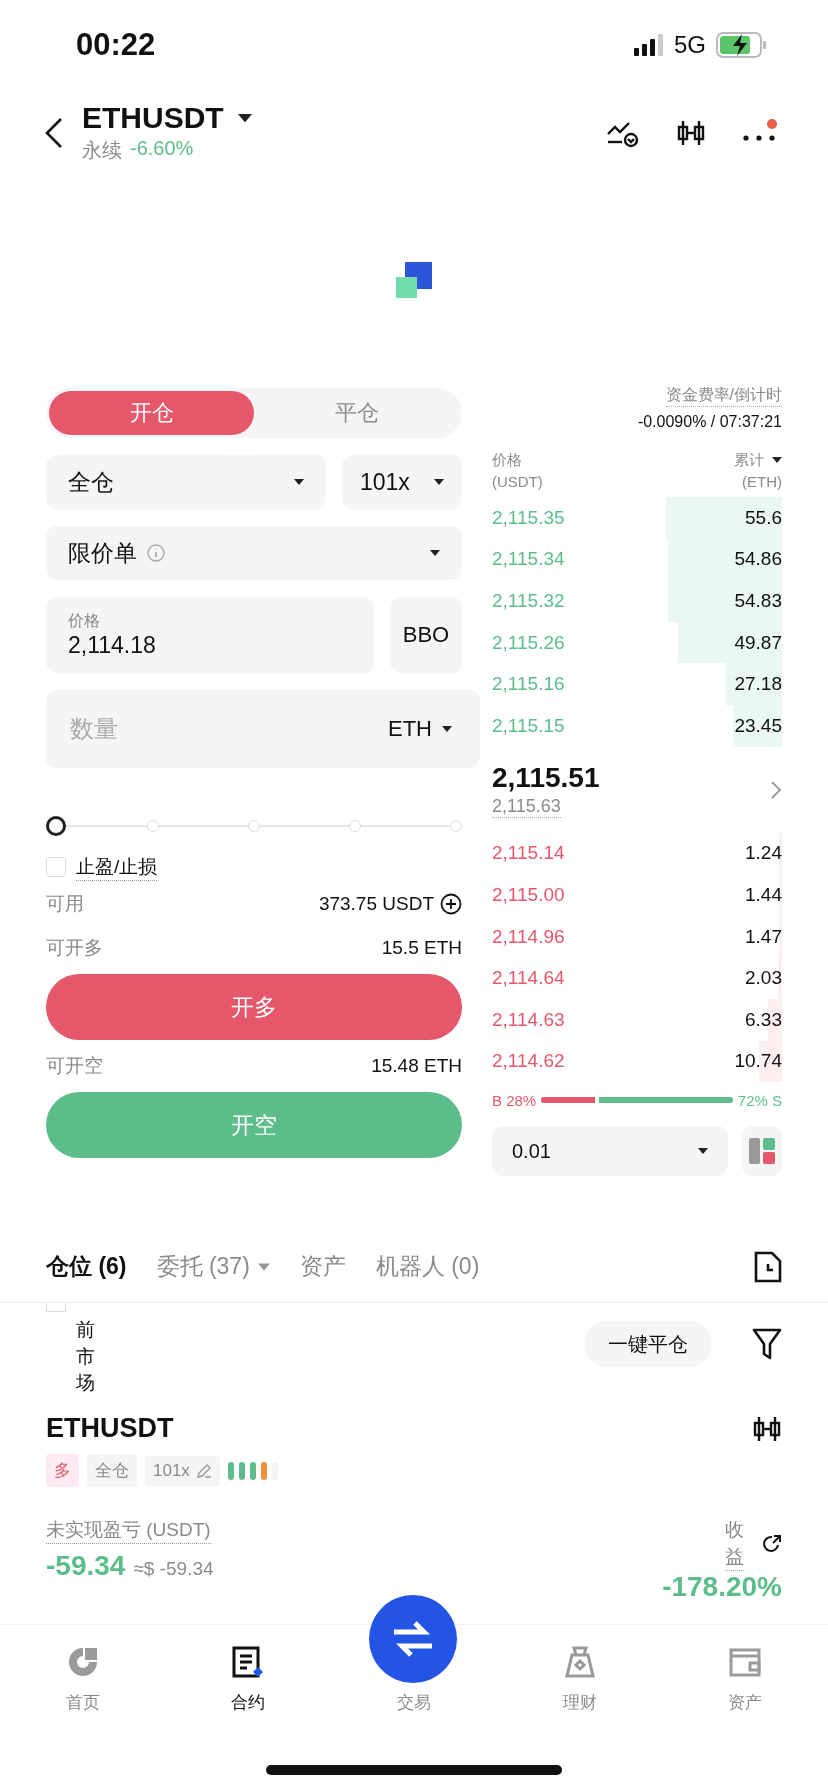 Image resolution: width=828 pixels, height=1792 pixels. What do you see at coordinates (637, 684) in the screenshot?
I see `ask-row: 2,115.16 27.18` at bounding box center [637, 684].